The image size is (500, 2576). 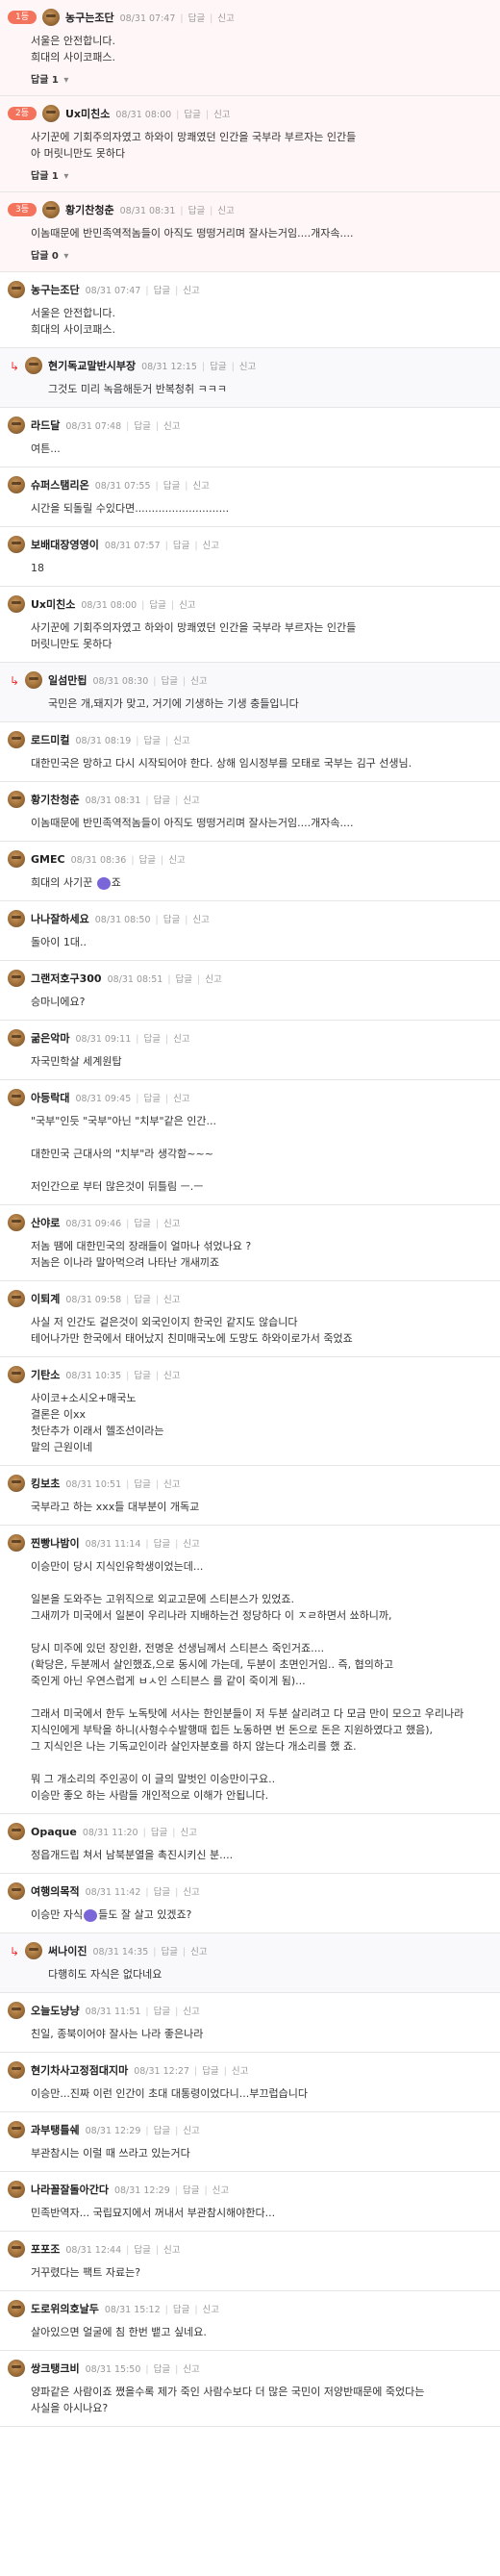 What do you see at coordinates (45, 1375) in the screenshot?
I see `author-nickname: 기탄소` at bounding box center [45, 1375].